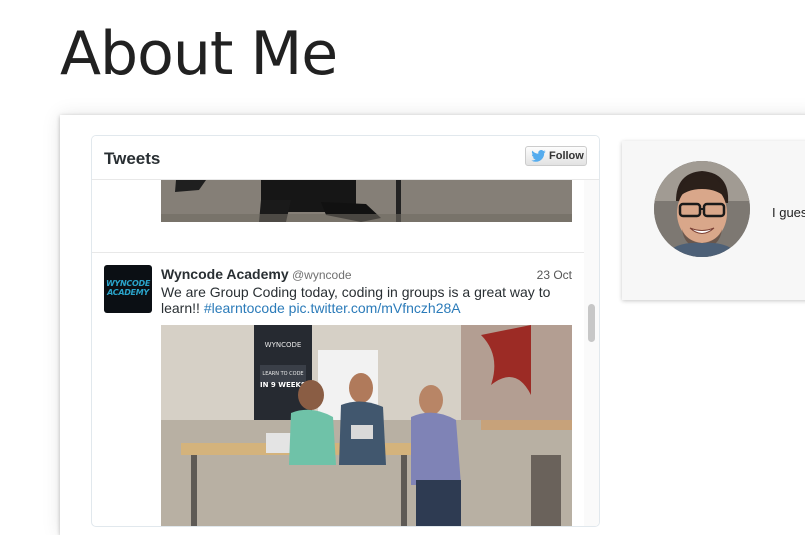  Describe the element at coordinates (128, 283) in the screenshot. I see `avatar-logo-text: WYNCODE` at that location.